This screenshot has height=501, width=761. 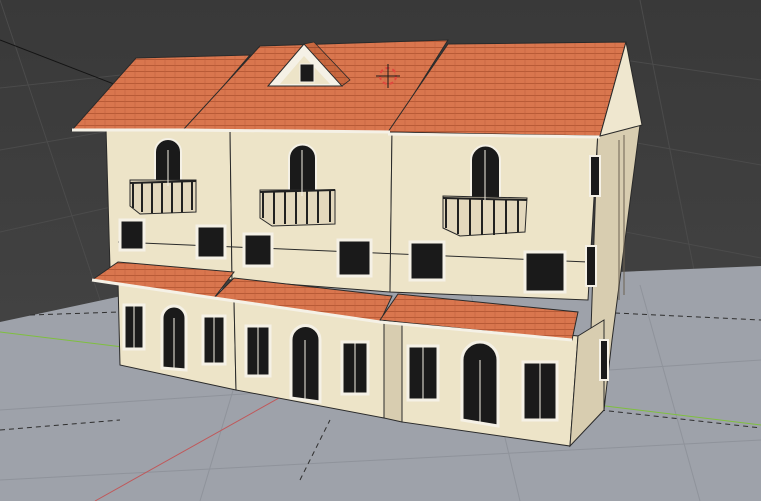 What do you see at coordinates (604, 360) in the screenshot?
I see `window-side-lower` at bounding box center [604, 360].